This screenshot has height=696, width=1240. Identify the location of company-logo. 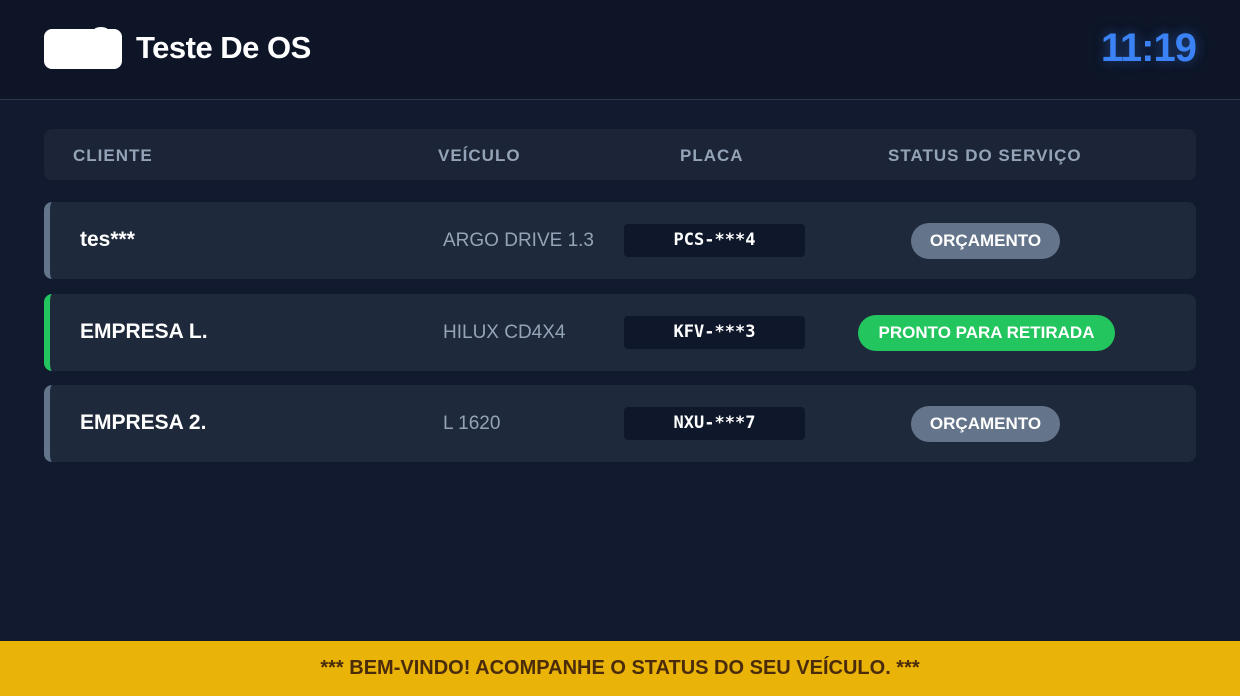
(83, 48).